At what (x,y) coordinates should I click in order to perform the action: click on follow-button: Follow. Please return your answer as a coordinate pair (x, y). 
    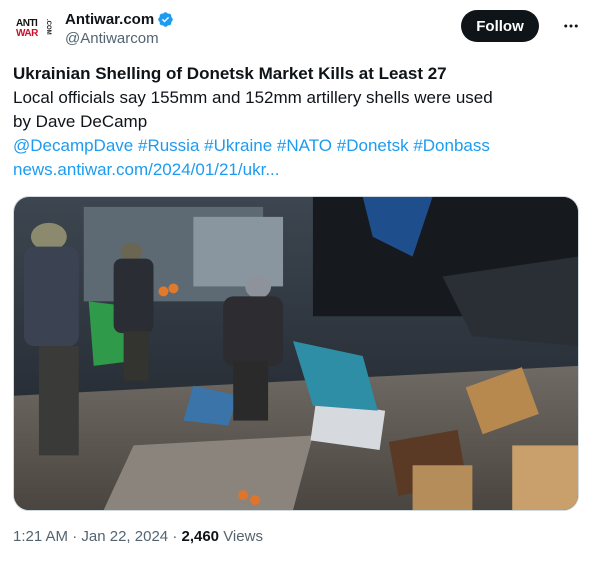
    Looking at the image, I should click on (500, 26).